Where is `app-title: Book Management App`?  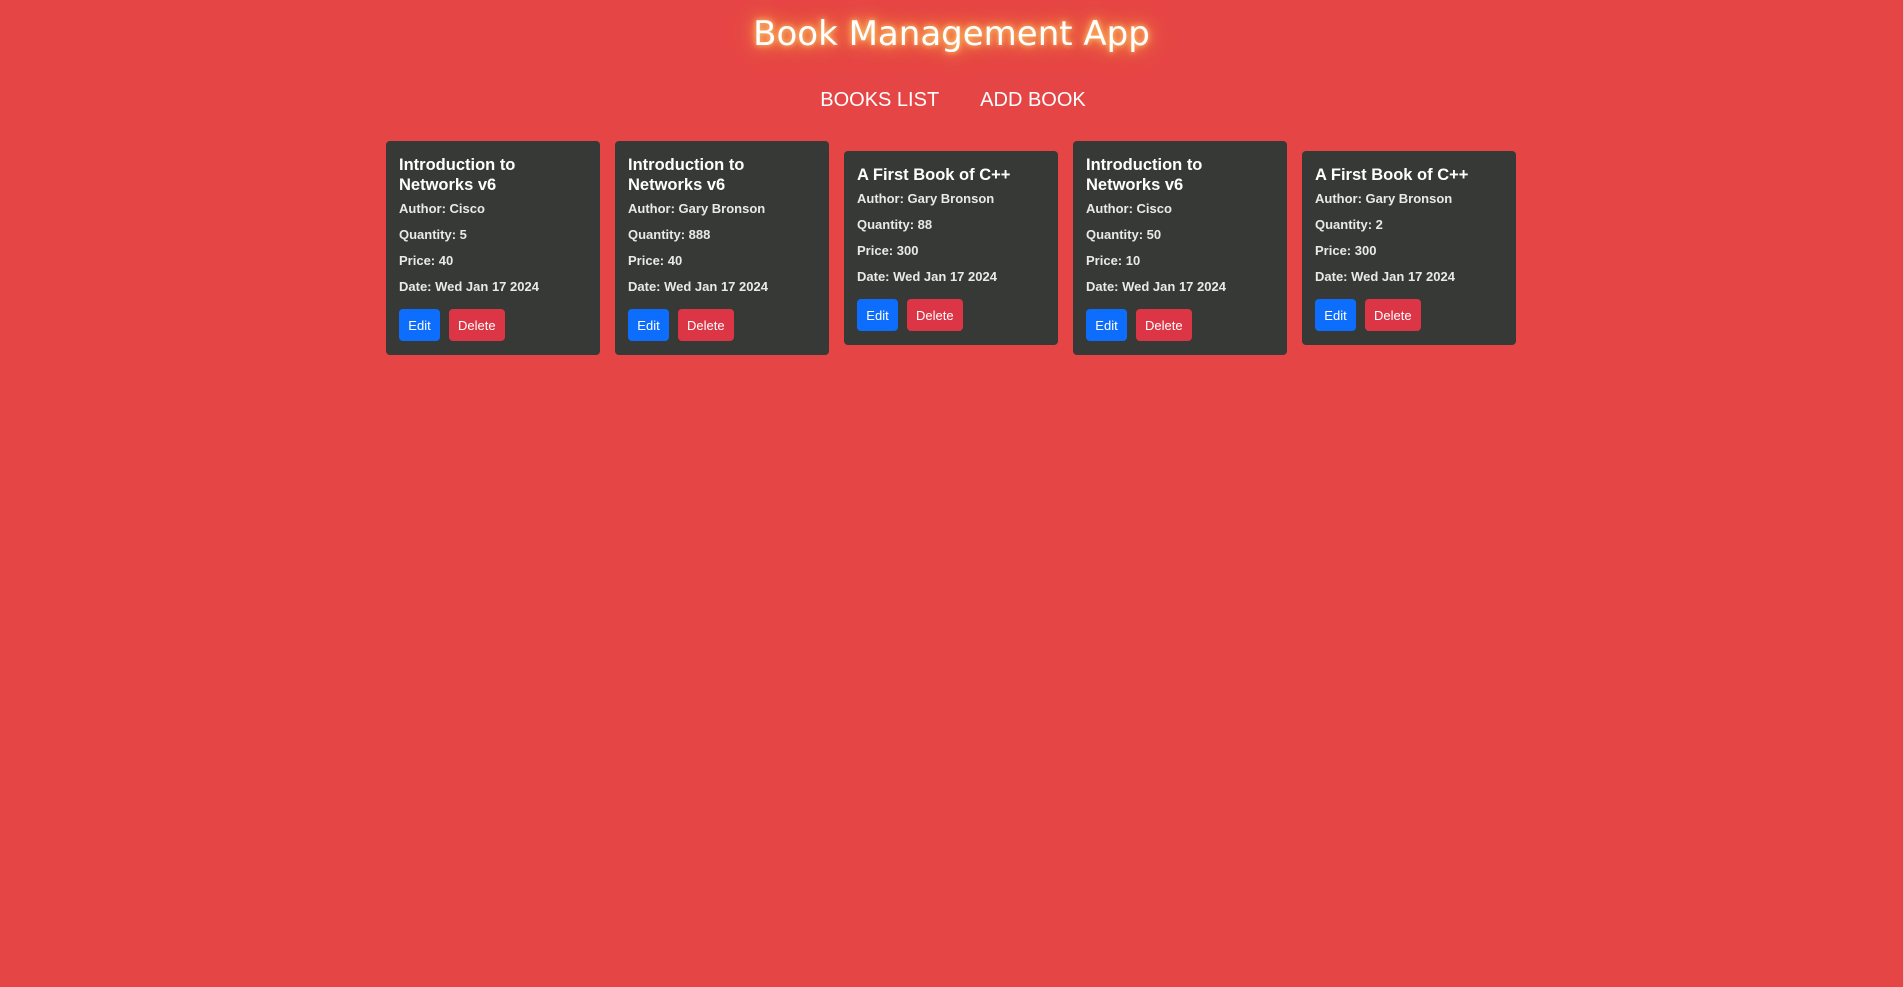 app-title: Book Management App is located at coordinates (951, 34).